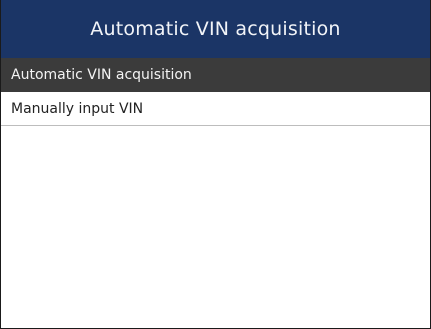  I want to click on menu-item-automatic-vin: Automatic VIN acquisition, so click(215, 75).